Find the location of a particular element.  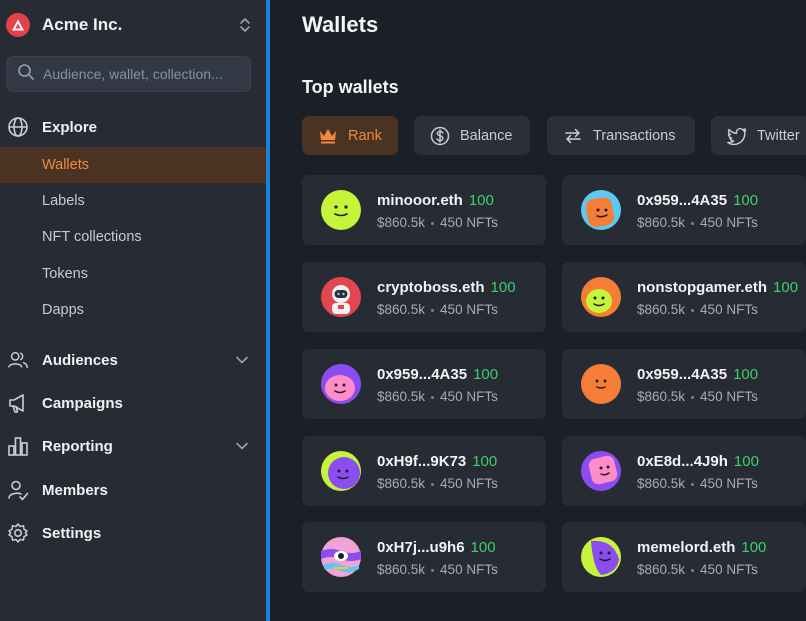

nav-item-nft-collections: NFT collections is located at coordinates (133, 237).